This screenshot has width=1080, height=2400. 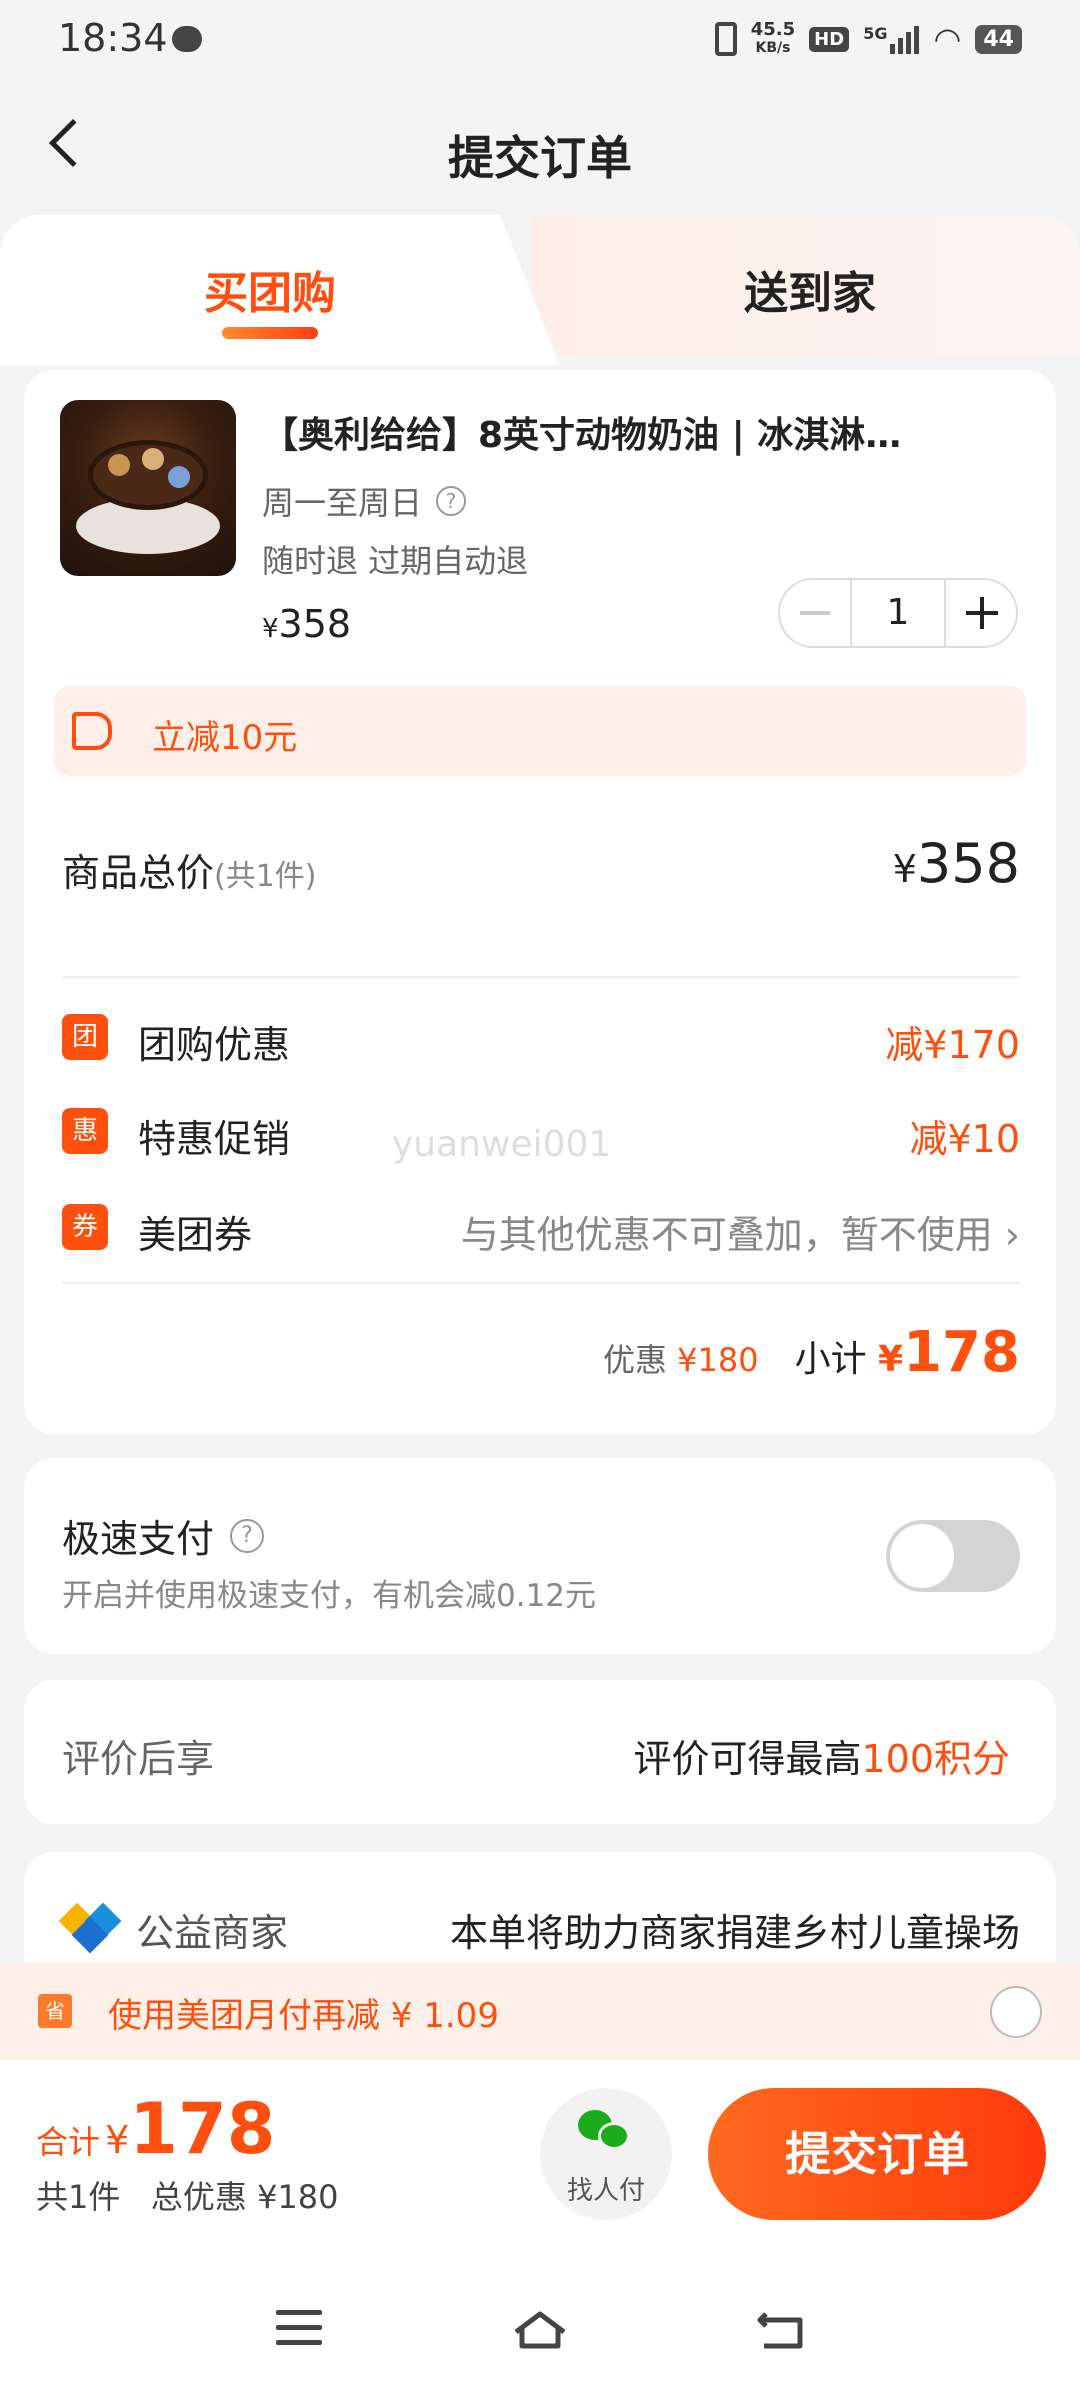 I want to click on charity-logo-icon, so click(x=90, y=1928).